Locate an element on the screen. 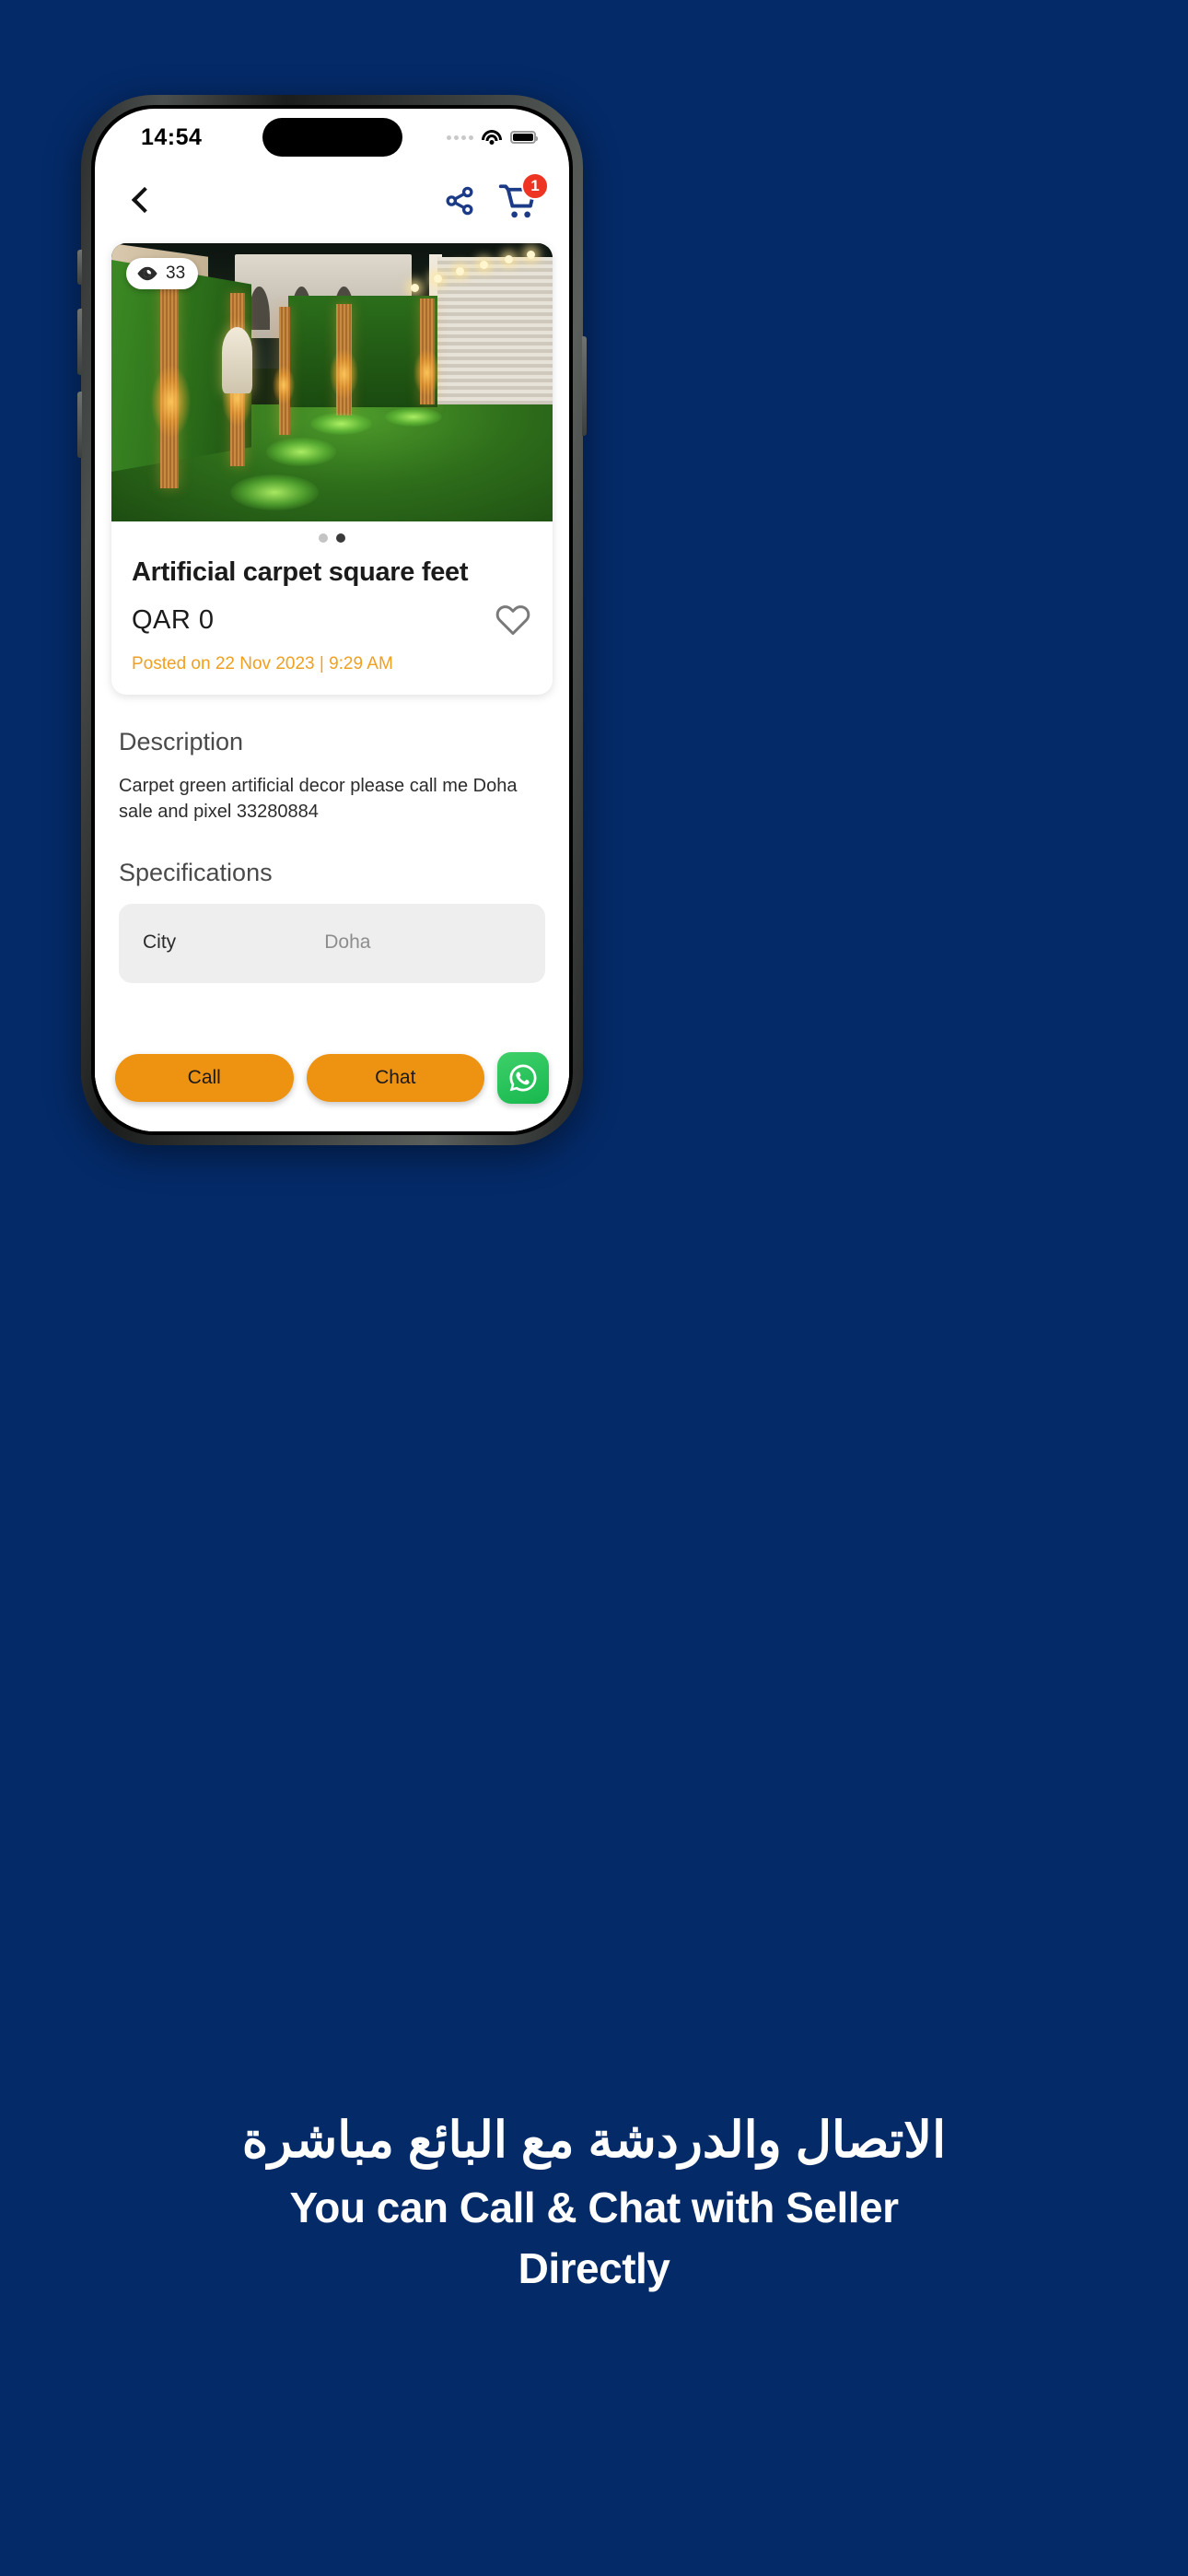 Image resolution: width=1188 pixels, height=2576 pixels. product-price: QAR 0 is located at coordinates (173, 619).